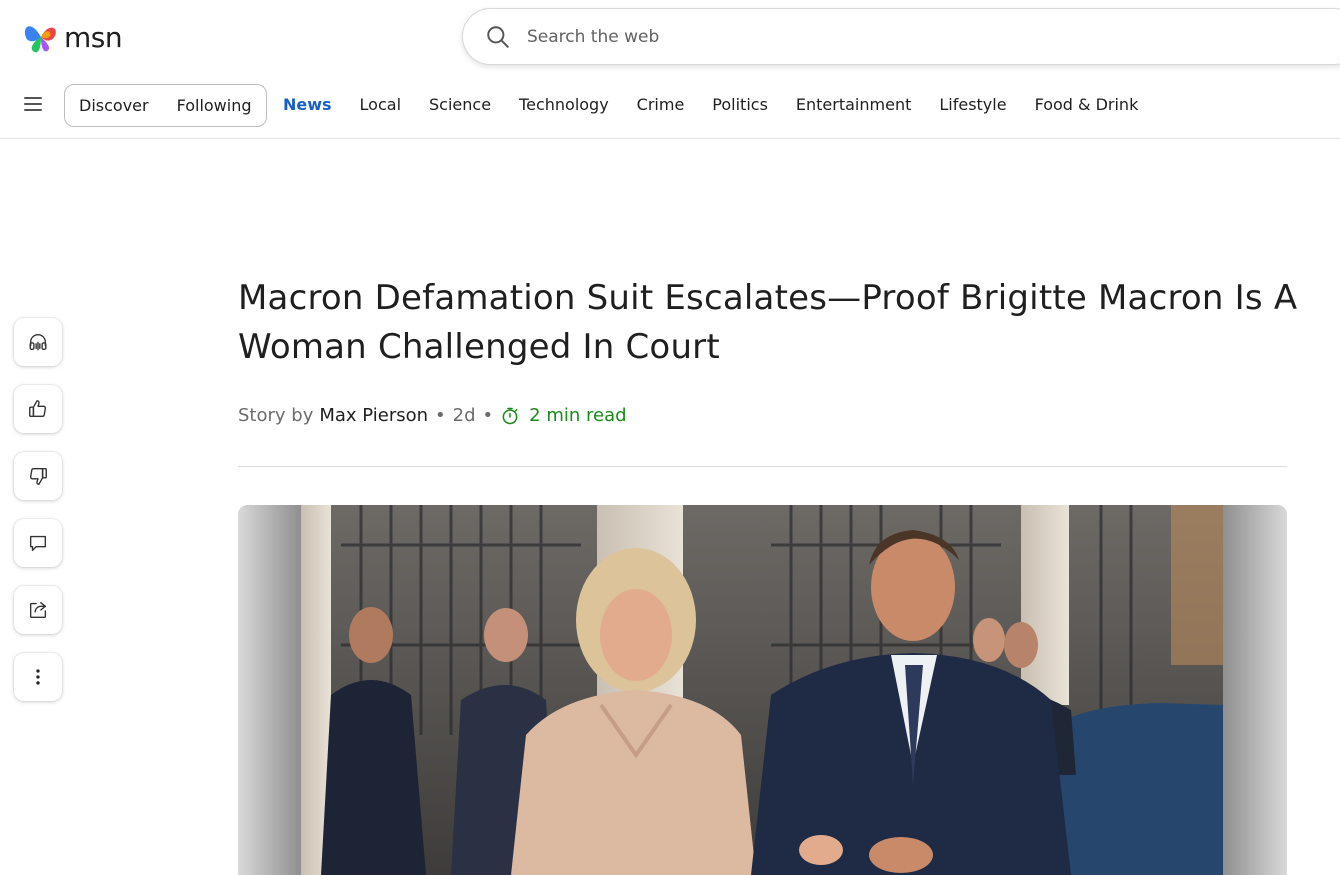 The image size is (1340, 875). Describe the element at coordinates (510, 415) in the screenshot. I see `timer-icon` at that location.